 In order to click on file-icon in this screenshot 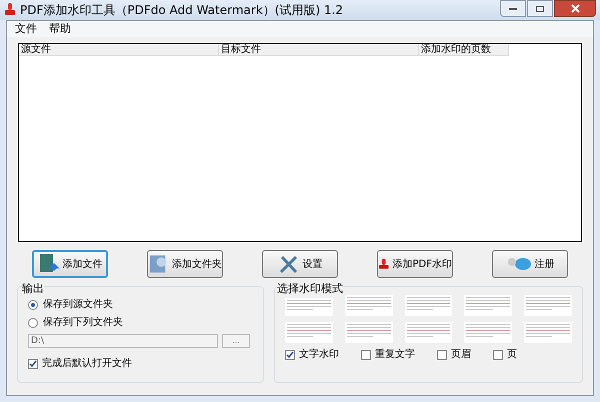, I will do `click(49, 264)`.